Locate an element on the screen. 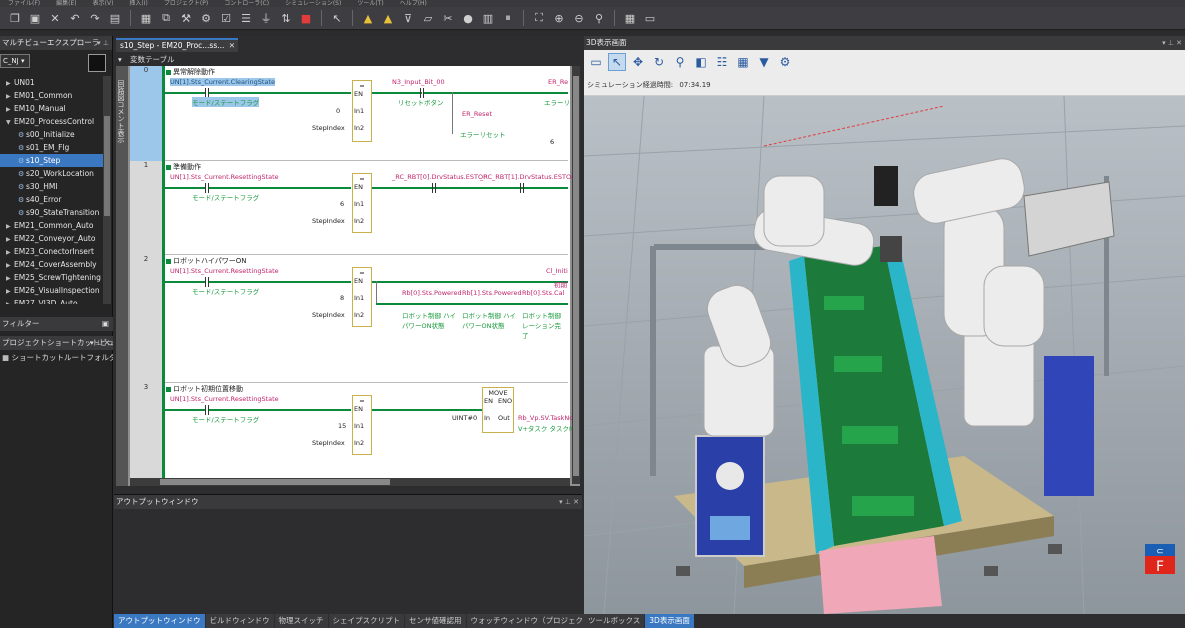  ladder-vscrollbar is located at coordinates (576, 275).